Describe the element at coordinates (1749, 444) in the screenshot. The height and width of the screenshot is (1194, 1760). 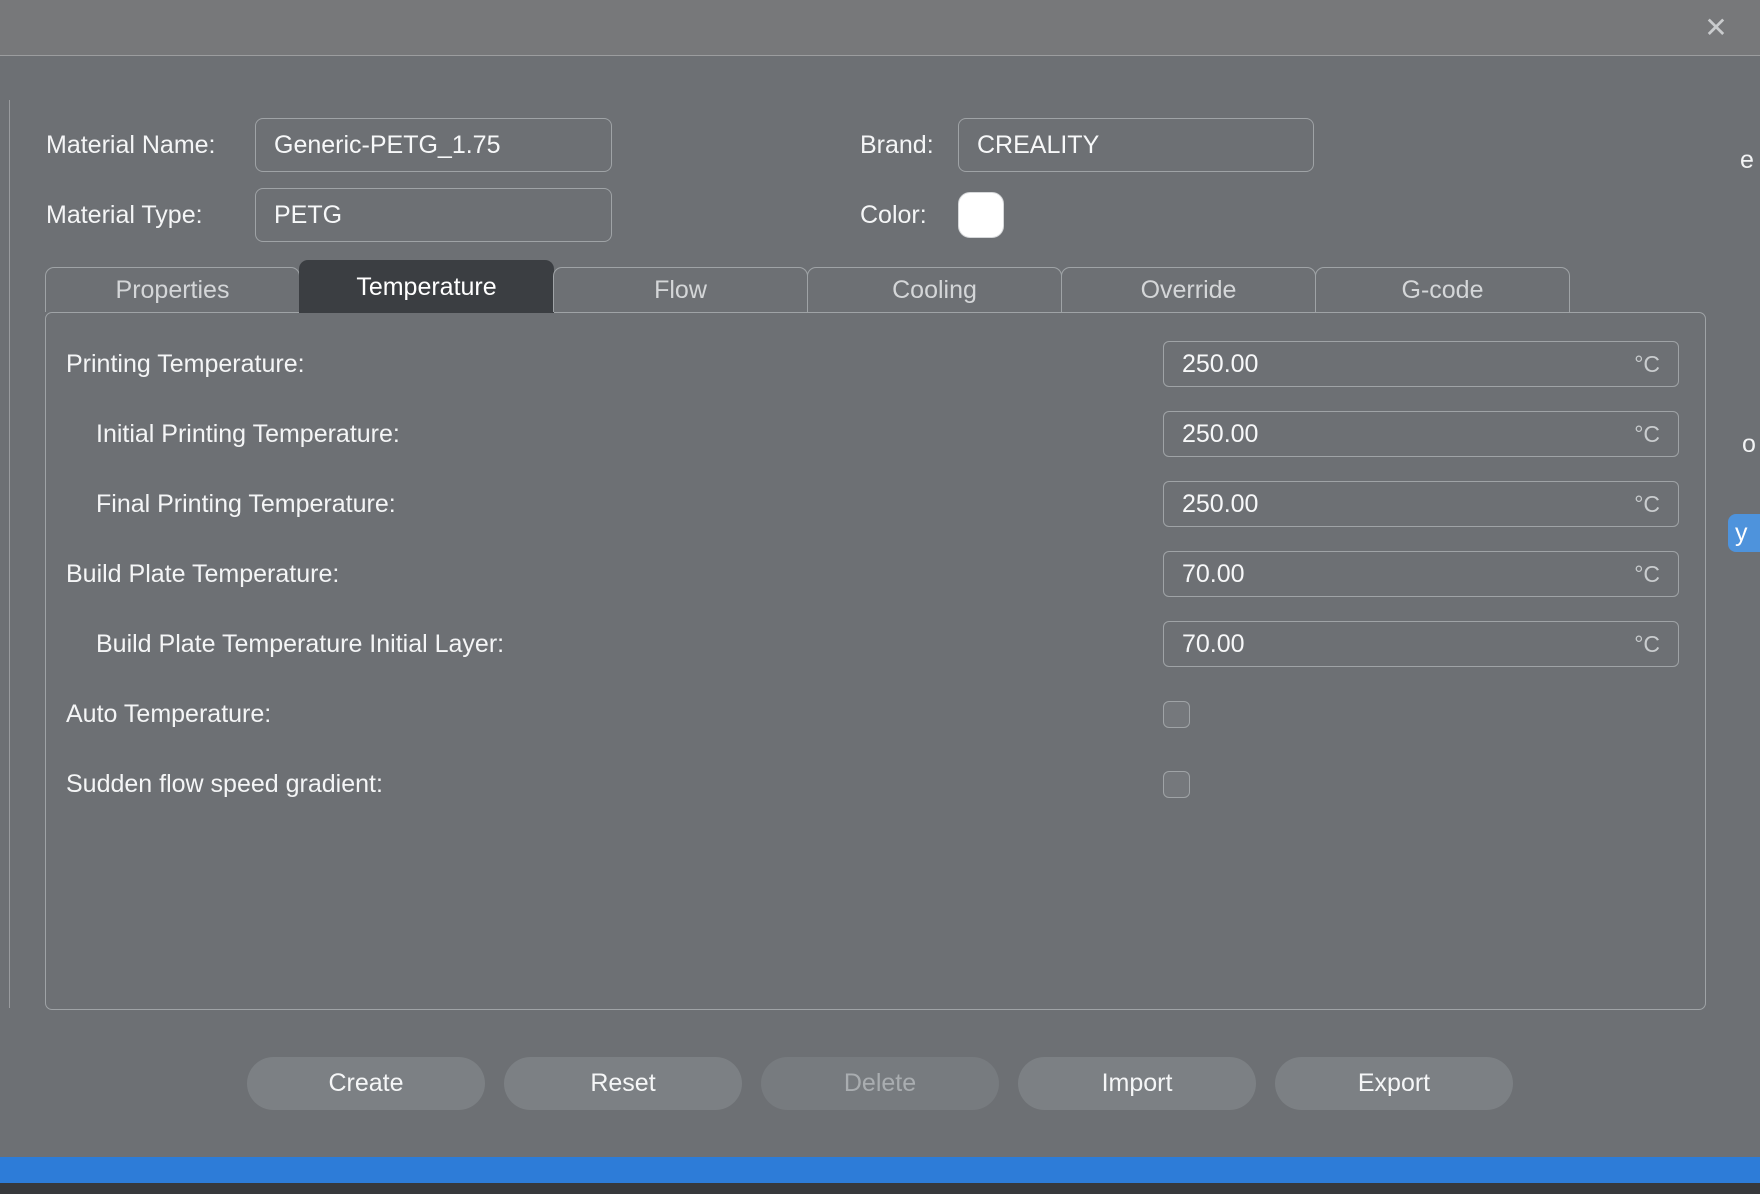
I see `background-text-fragment-middle: o` at that location.